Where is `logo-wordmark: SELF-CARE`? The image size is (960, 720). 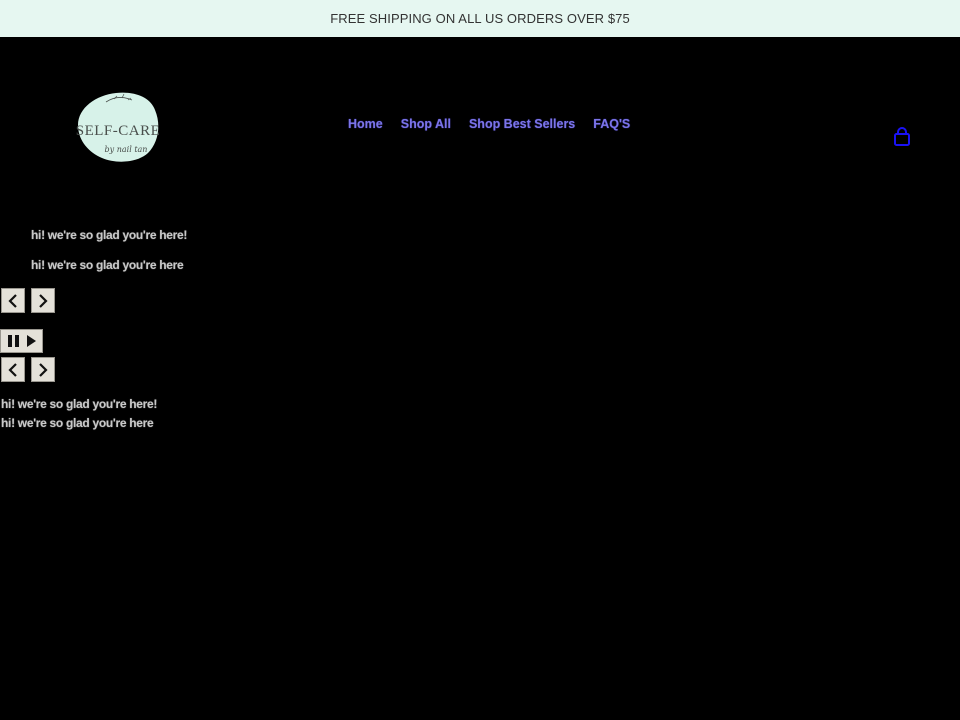
logo-wordmark: SELF-CARE is located at coordinates (118, 131).